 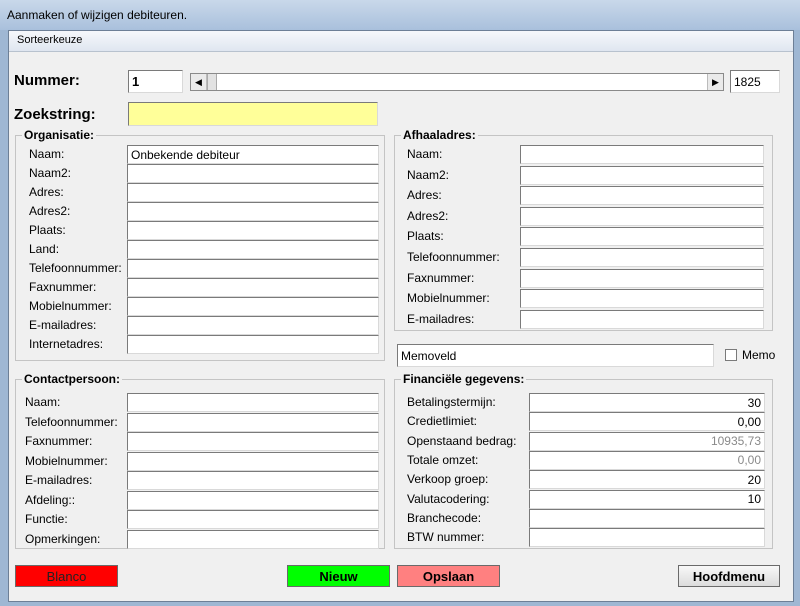 What do you see at coordinates (253, 114) in the screenshot?
I see `zoekstring-input` at bounding box center [253, 114].